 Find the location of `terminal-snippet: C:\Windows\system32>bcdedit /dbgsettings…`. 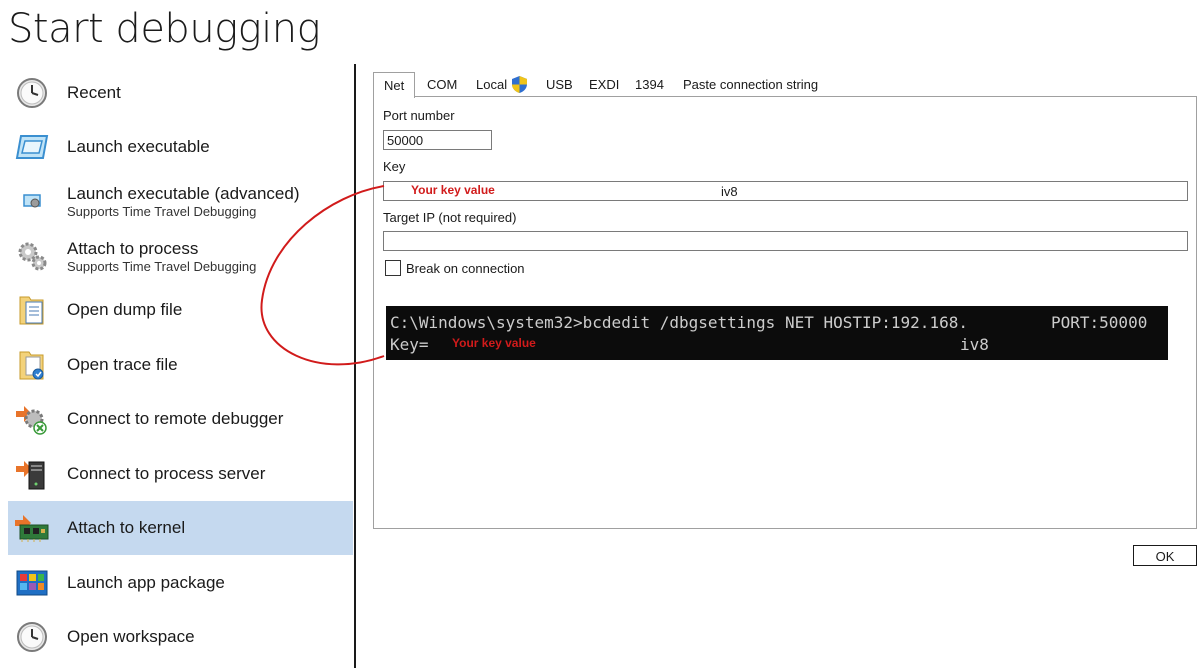

terminal-snippet: C:\Windows\system32>bcdedit /dbgsettings… is located at coordinates (777, 333).